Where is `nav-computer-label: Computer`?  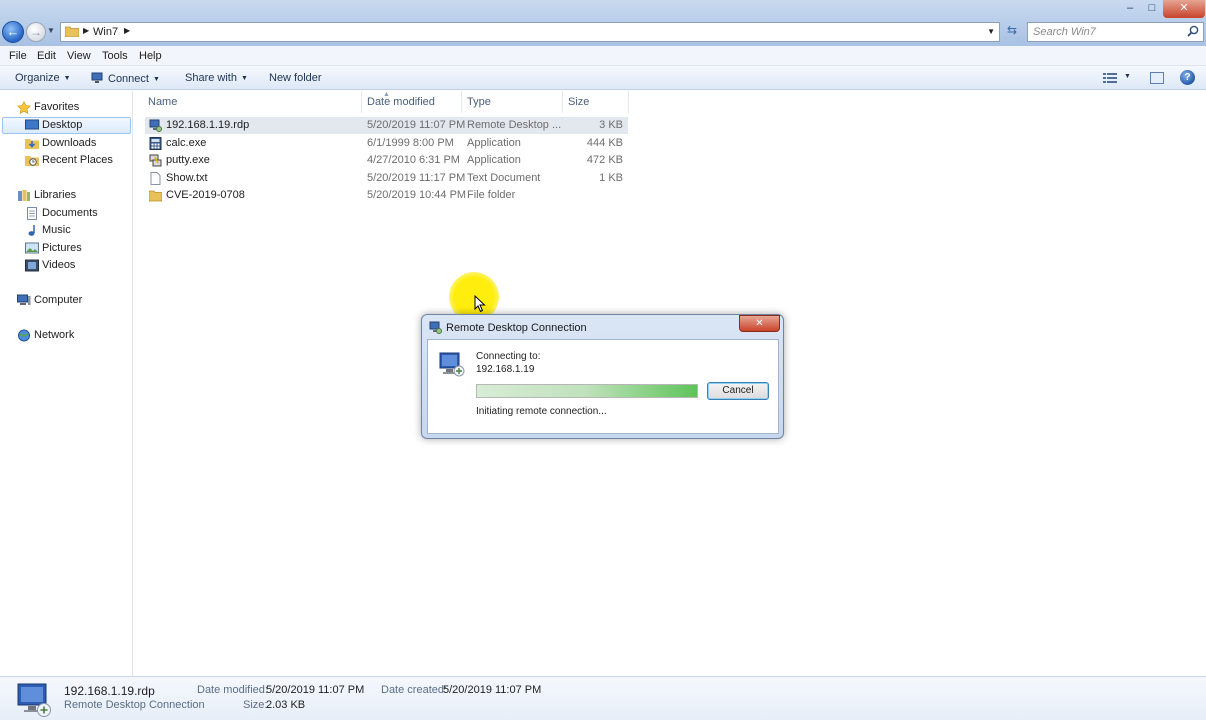 nav-computer-label: Computer is located at coordinates (58, 300).